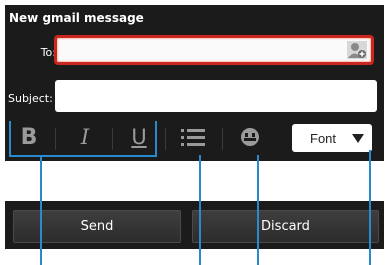  I want to click on emoticon-button, so click(250, 137).